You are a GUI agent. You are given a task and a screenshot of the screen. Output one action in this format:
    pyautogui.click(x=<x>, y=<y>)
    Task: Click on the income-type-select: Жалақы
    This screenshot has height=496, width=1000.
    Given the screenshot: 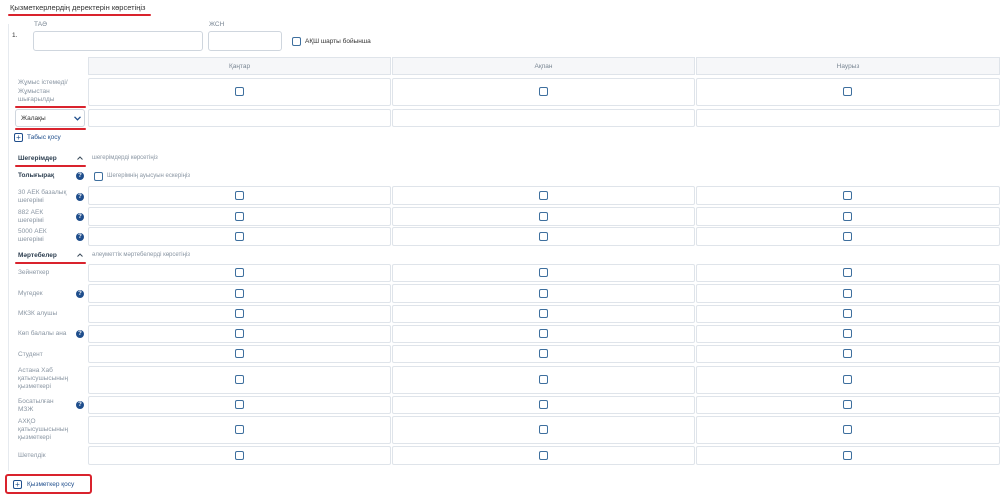 What is the action you would take?
    pyautogui.click(x=50, y=118)
    